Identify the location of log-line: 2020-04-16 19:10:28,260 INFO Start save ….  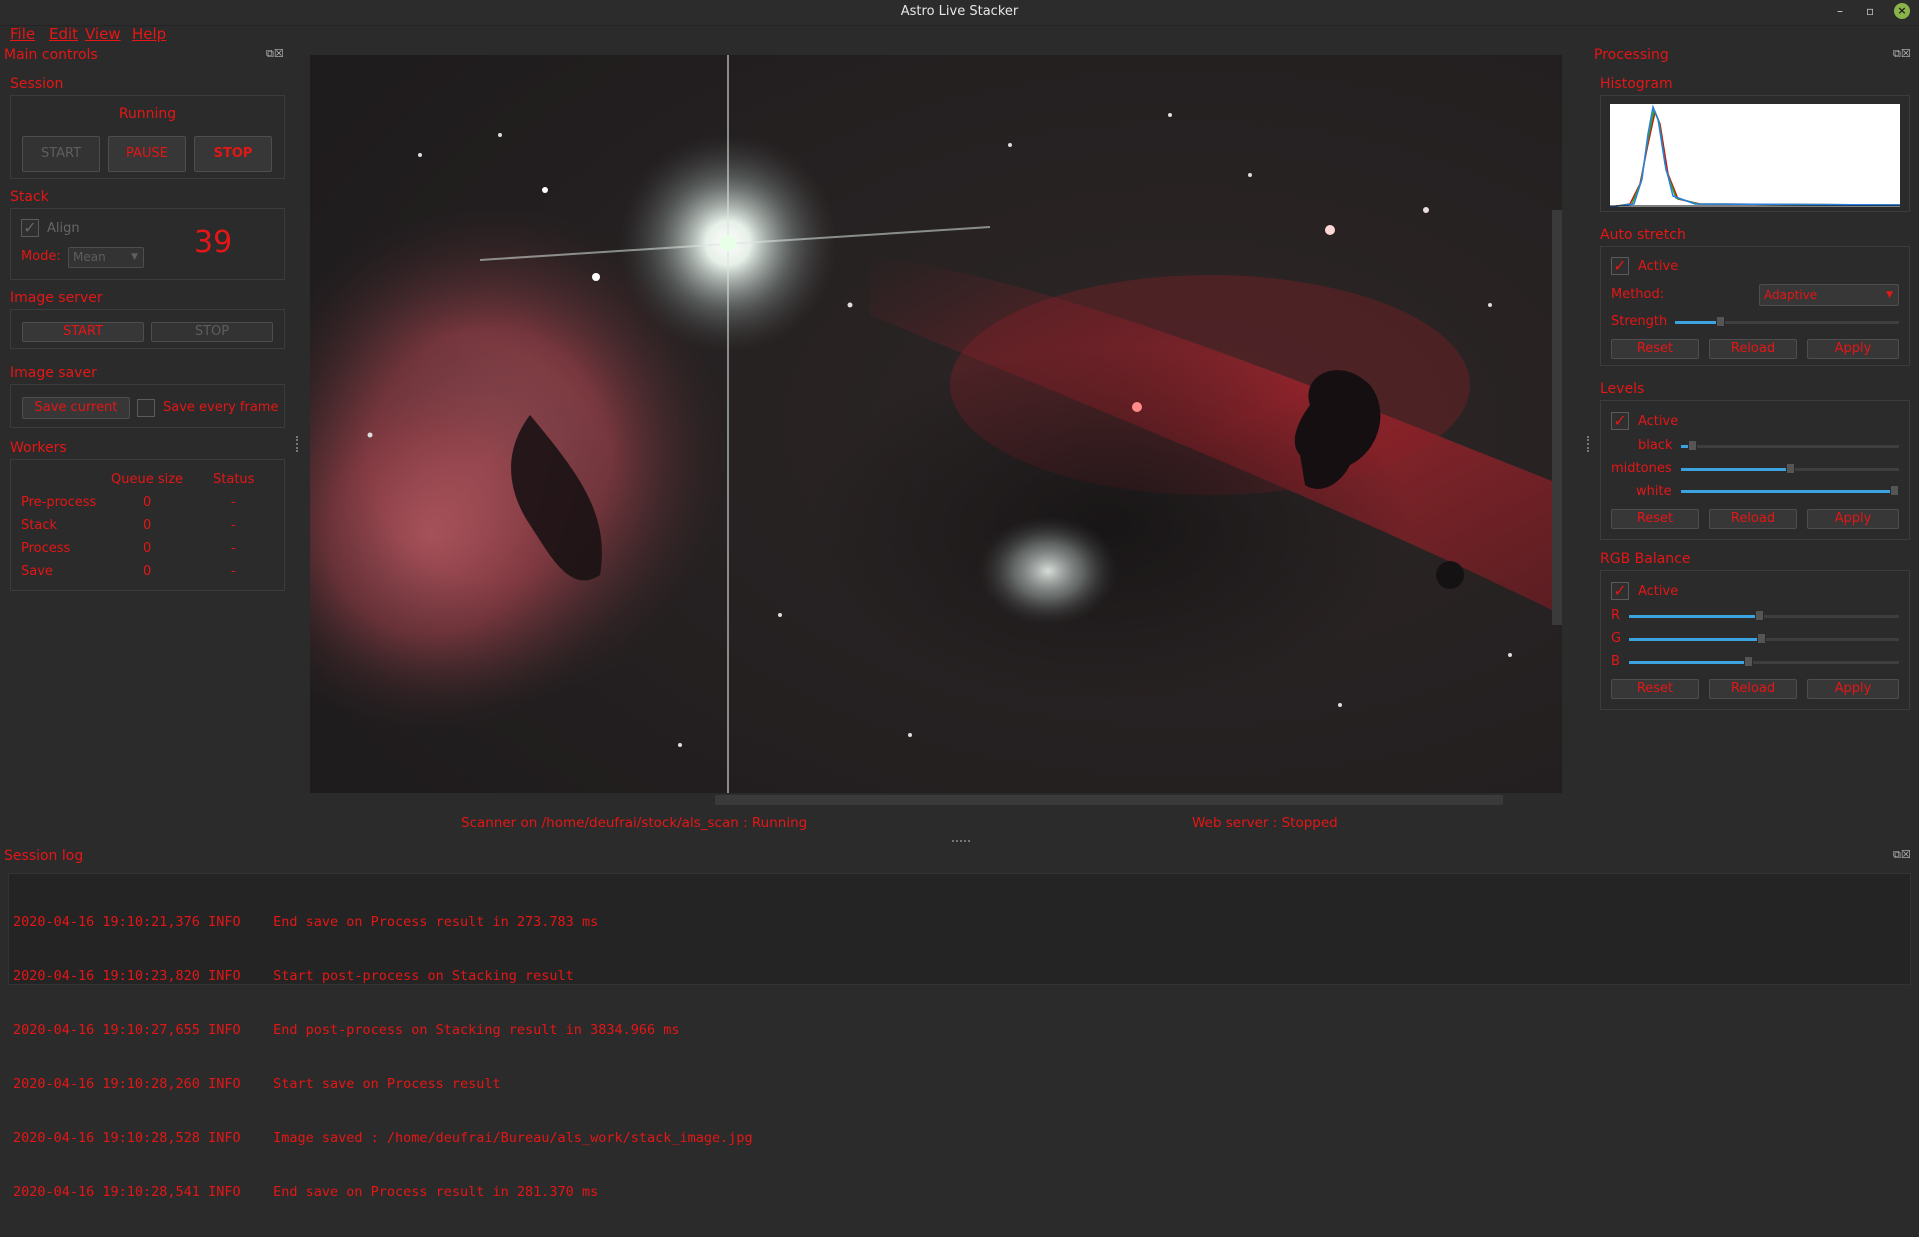
(257, 1084).